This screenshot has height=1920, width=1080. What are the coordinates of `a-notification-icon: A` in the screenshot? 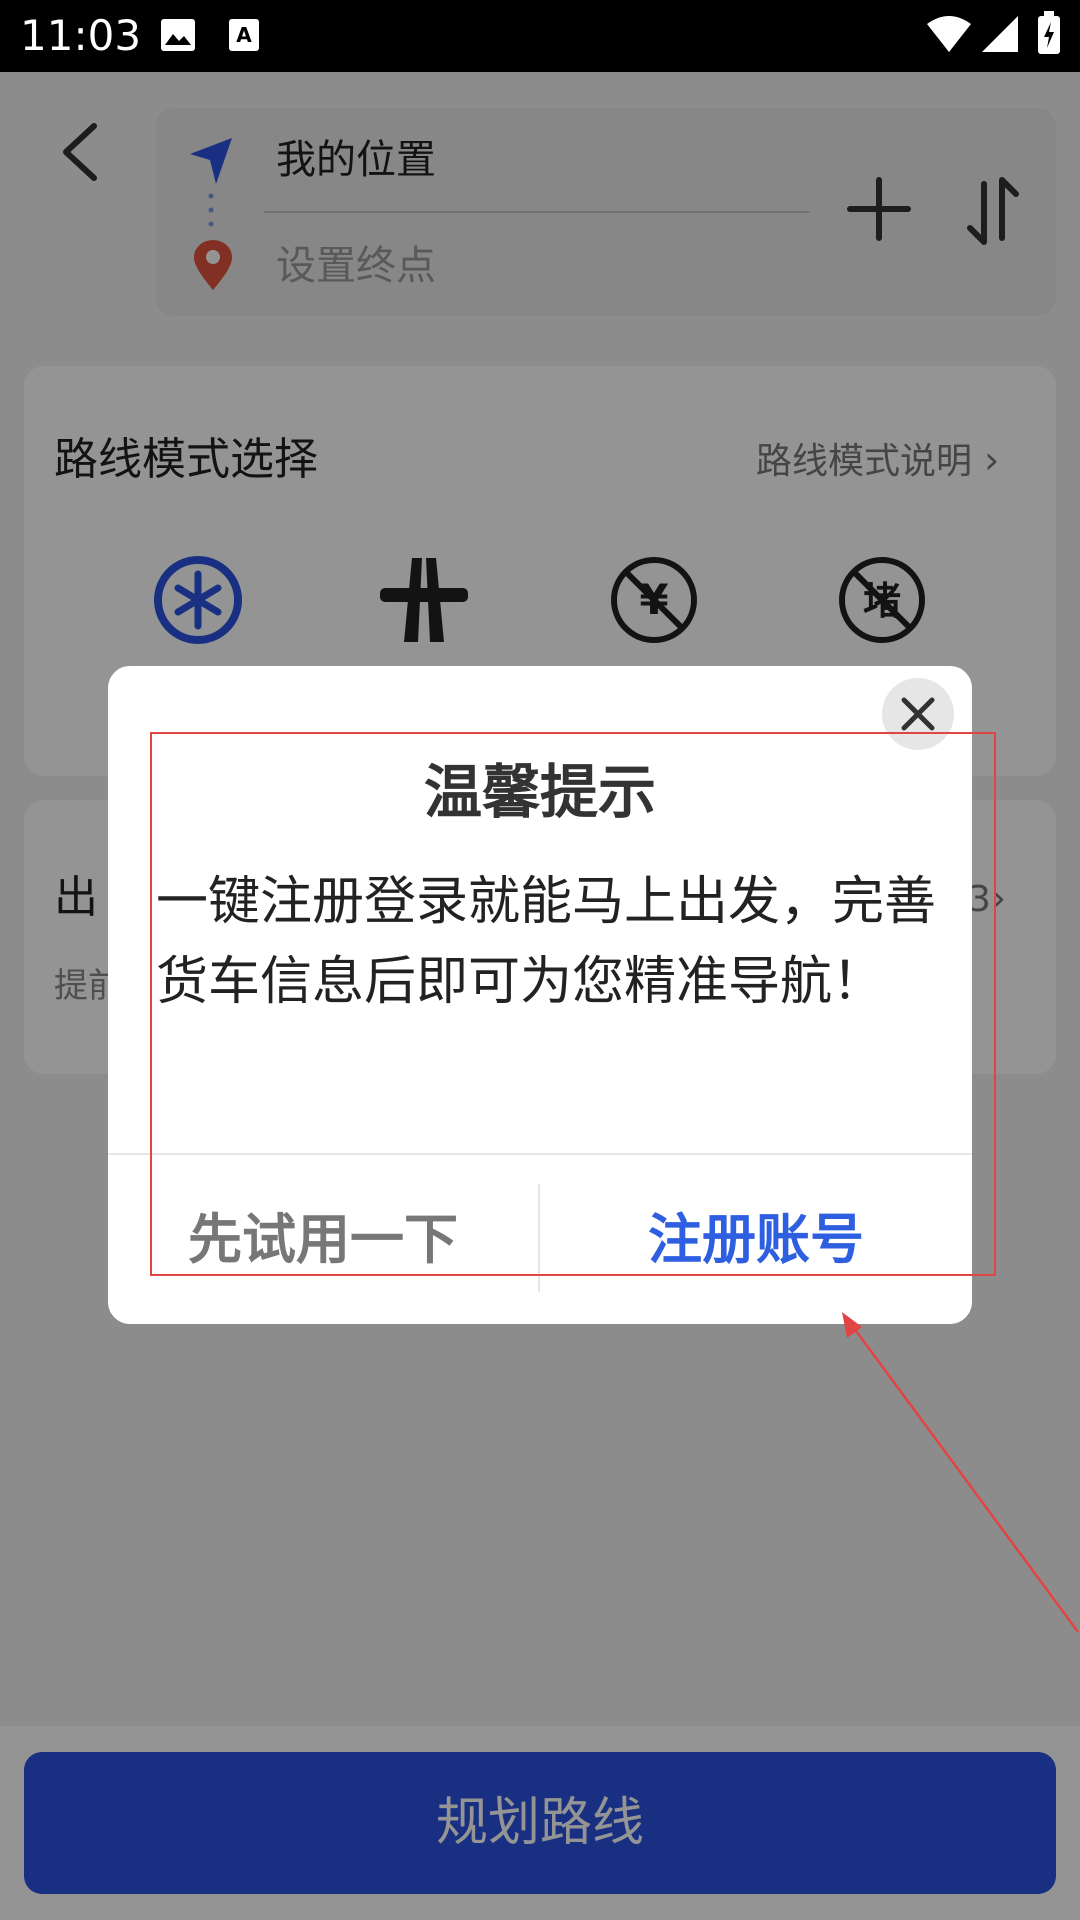 It's located at (244, 35).